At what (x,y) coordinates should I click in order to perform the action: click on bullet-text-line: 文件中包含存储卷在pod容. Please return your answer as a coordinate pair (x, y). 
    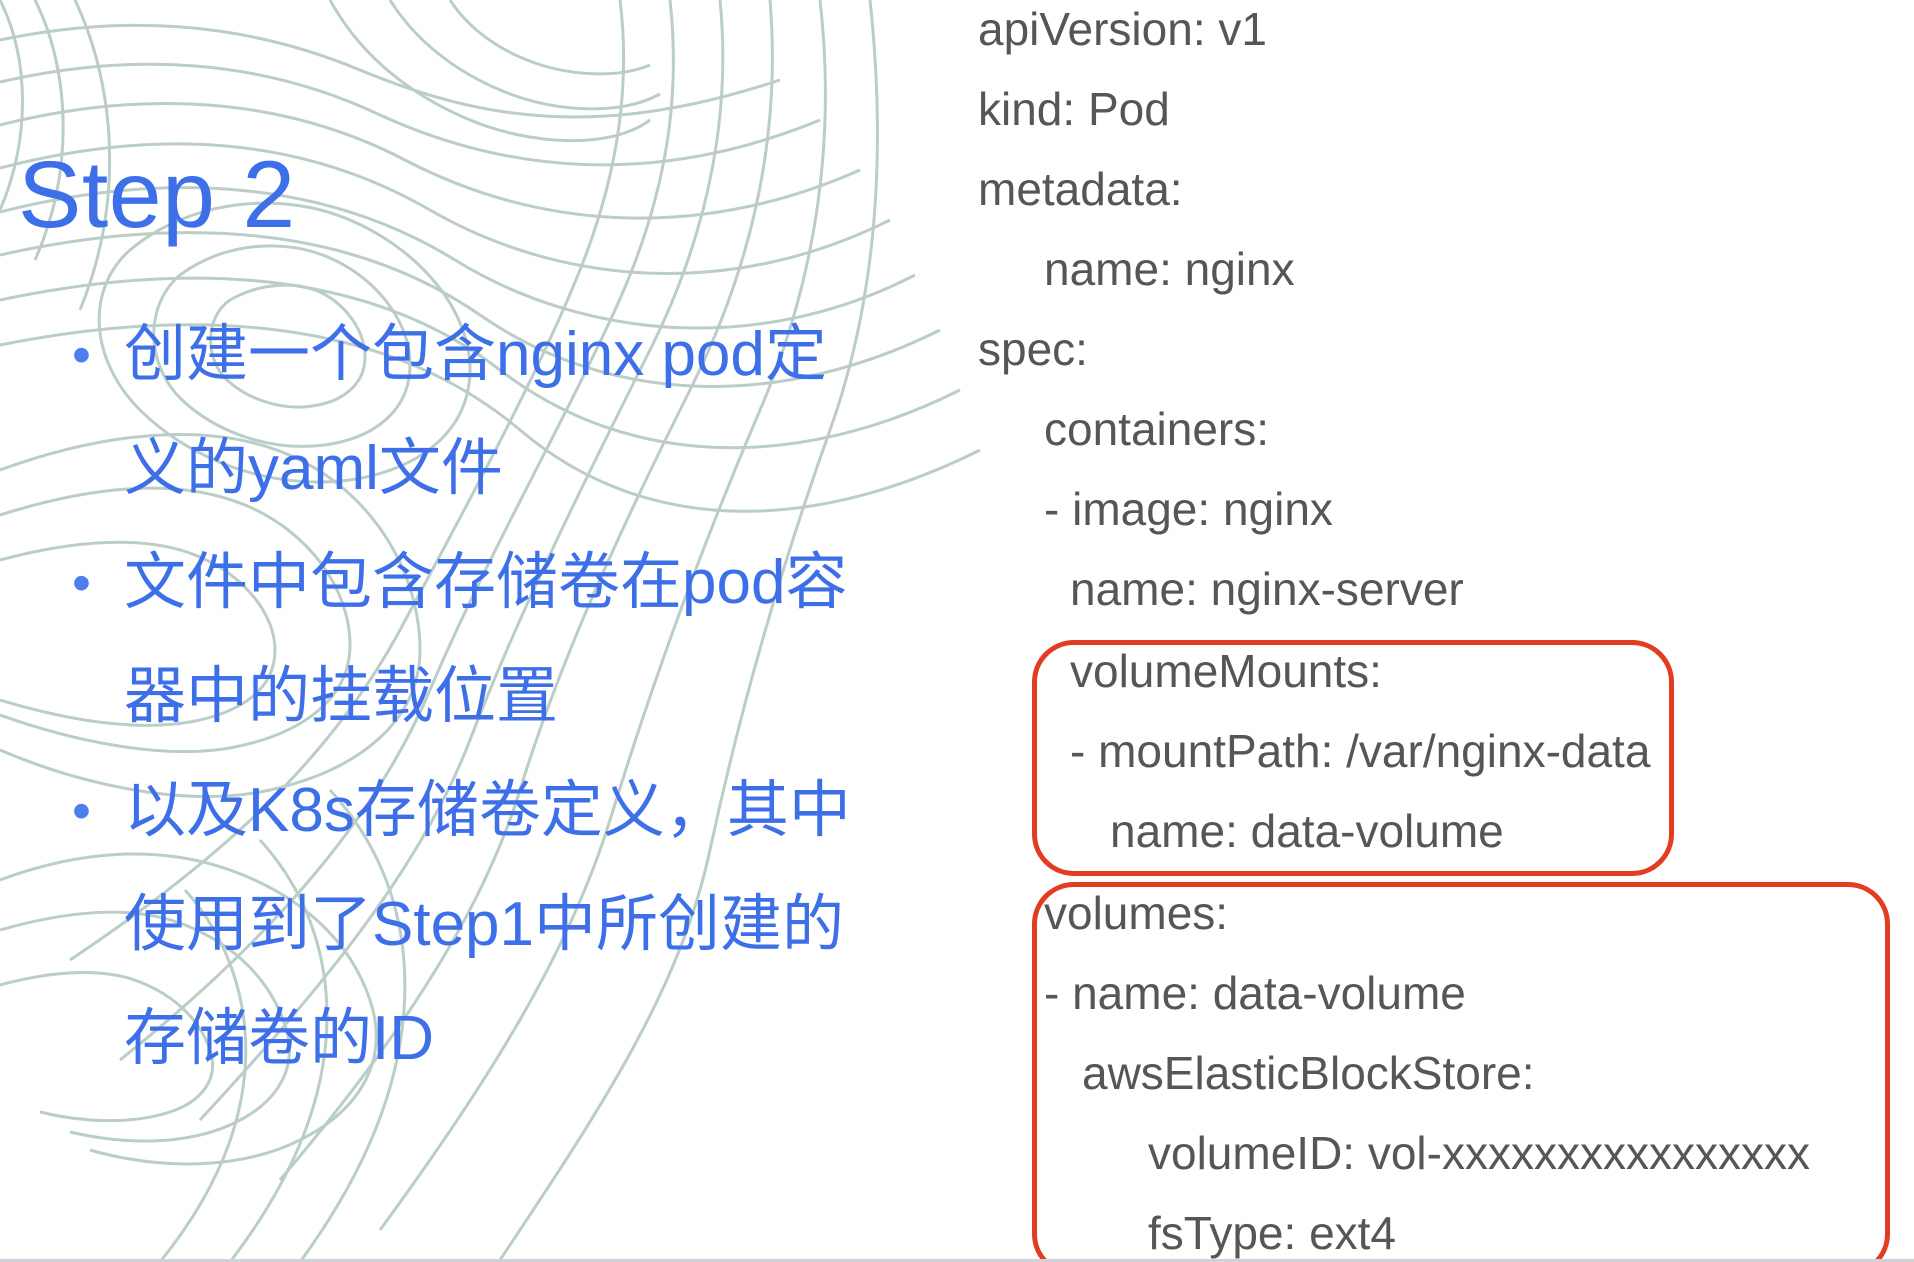
    Looking at the image, I should click on (486, 582).